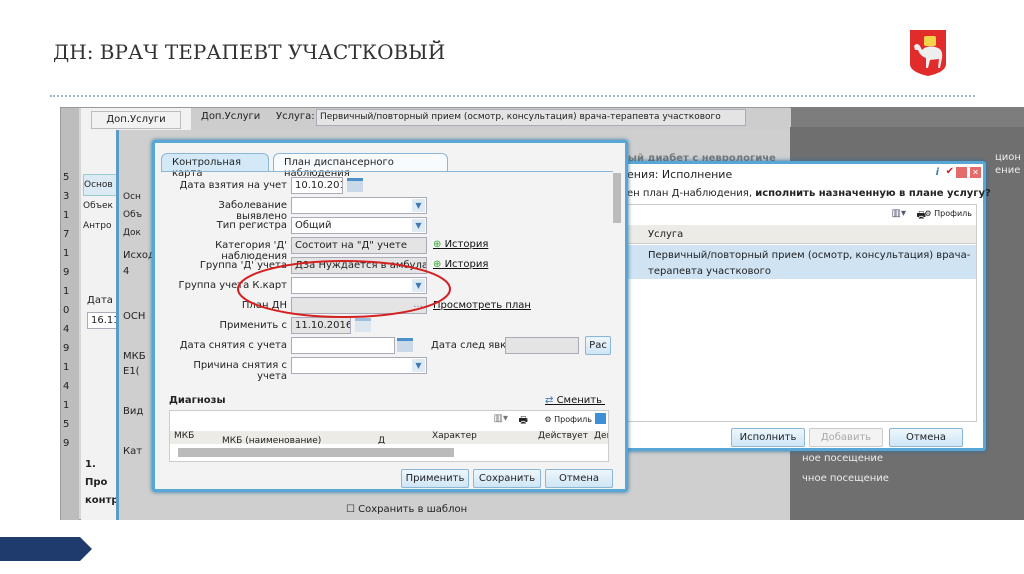 The image size is (1024, 574). I want to click on slide-arrow-decoration, so click(46, 549).